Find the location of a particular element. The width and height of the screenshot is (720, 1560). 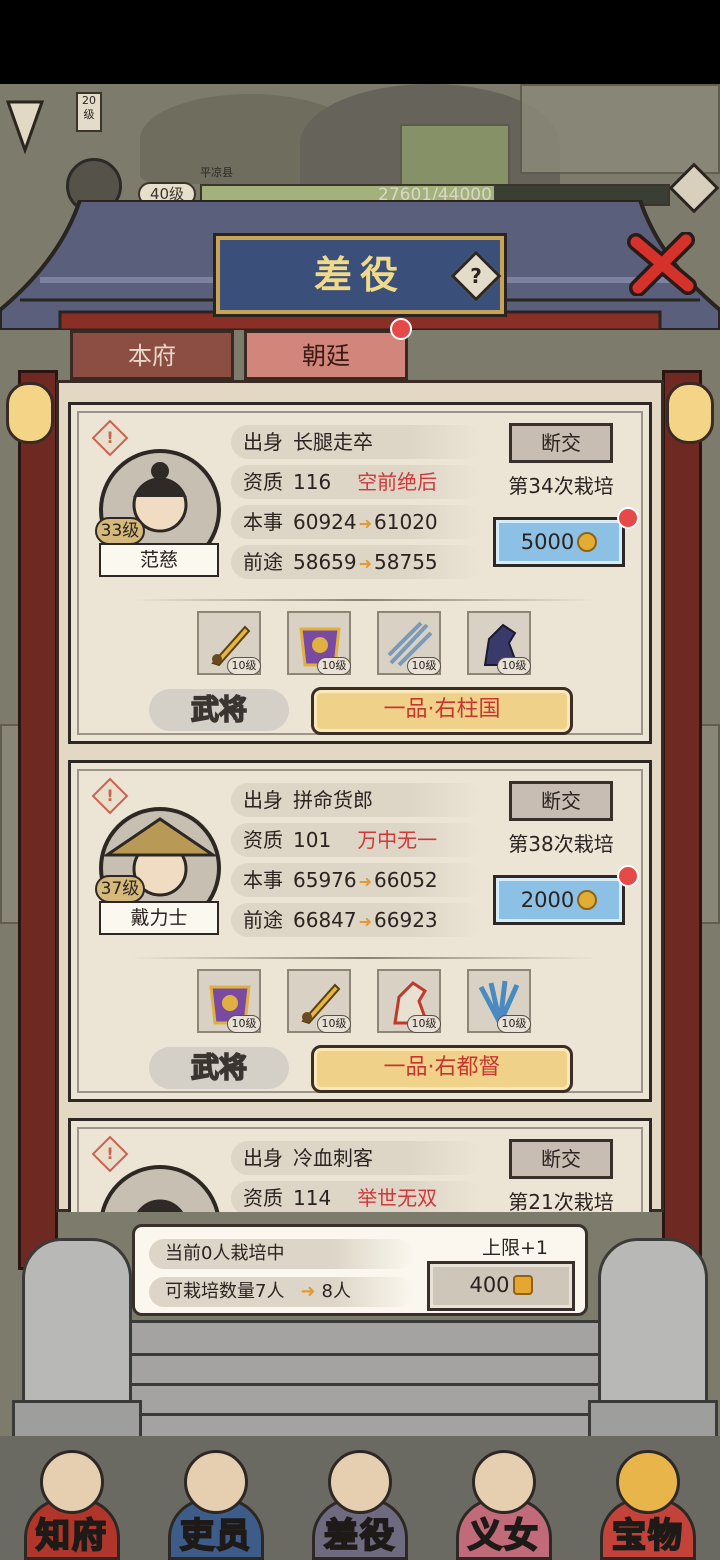

nav-baowu: 宝物 is located at coordinates (648, 1498).